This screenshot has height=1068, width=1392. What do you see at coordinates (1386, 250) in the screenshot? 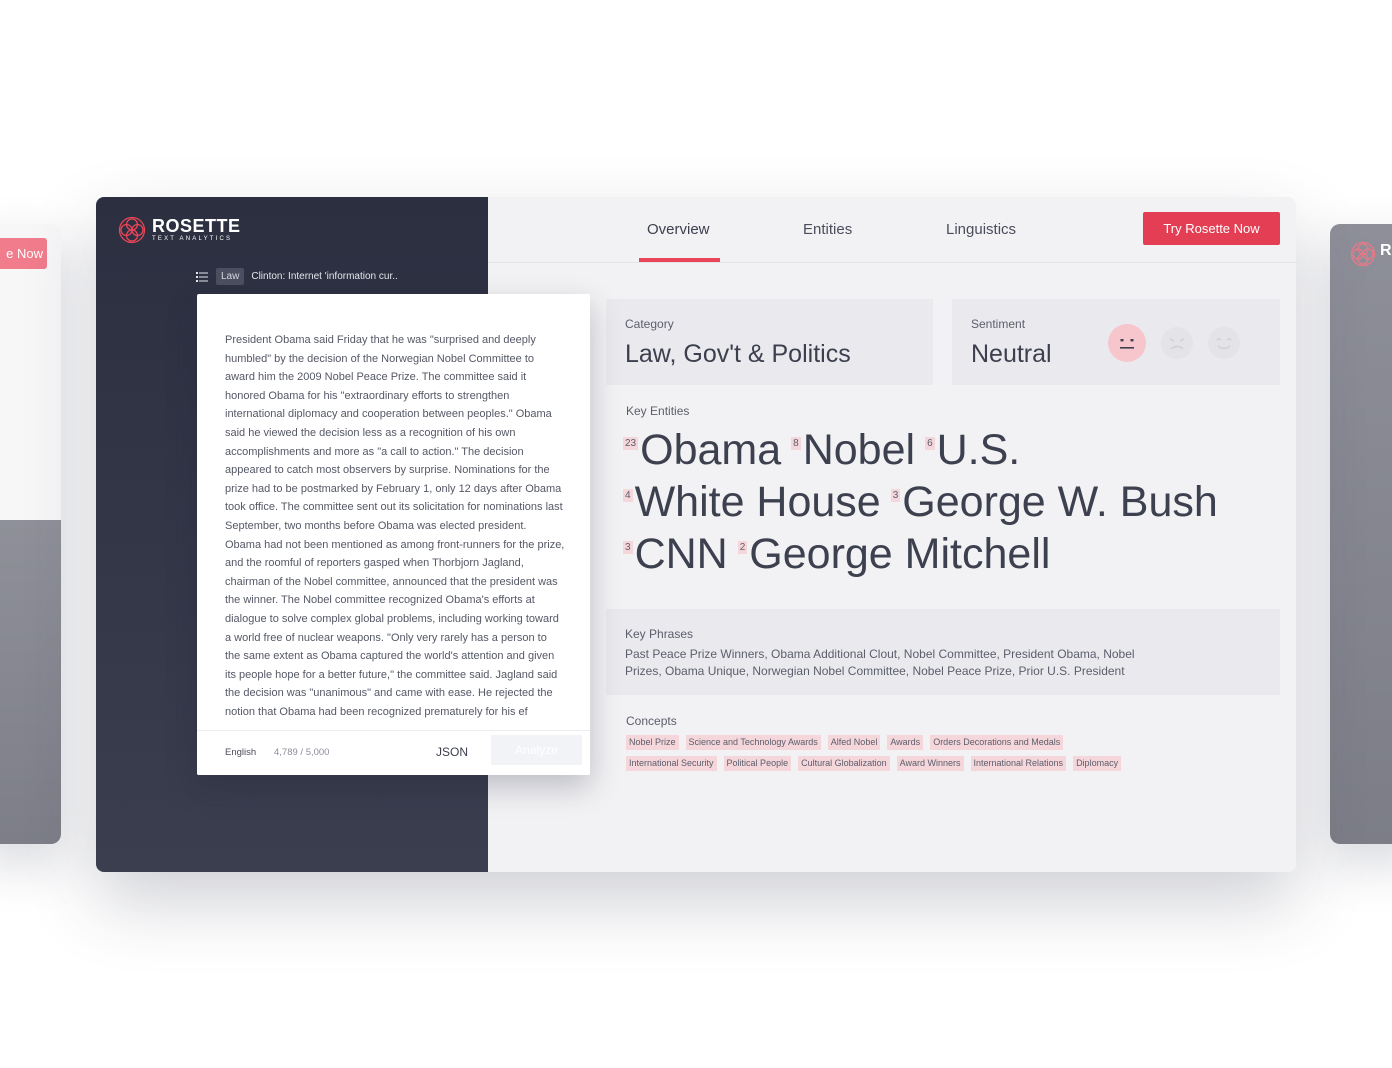
I see `right-preview-logo-text: R` at bounding box center [1386, 250].